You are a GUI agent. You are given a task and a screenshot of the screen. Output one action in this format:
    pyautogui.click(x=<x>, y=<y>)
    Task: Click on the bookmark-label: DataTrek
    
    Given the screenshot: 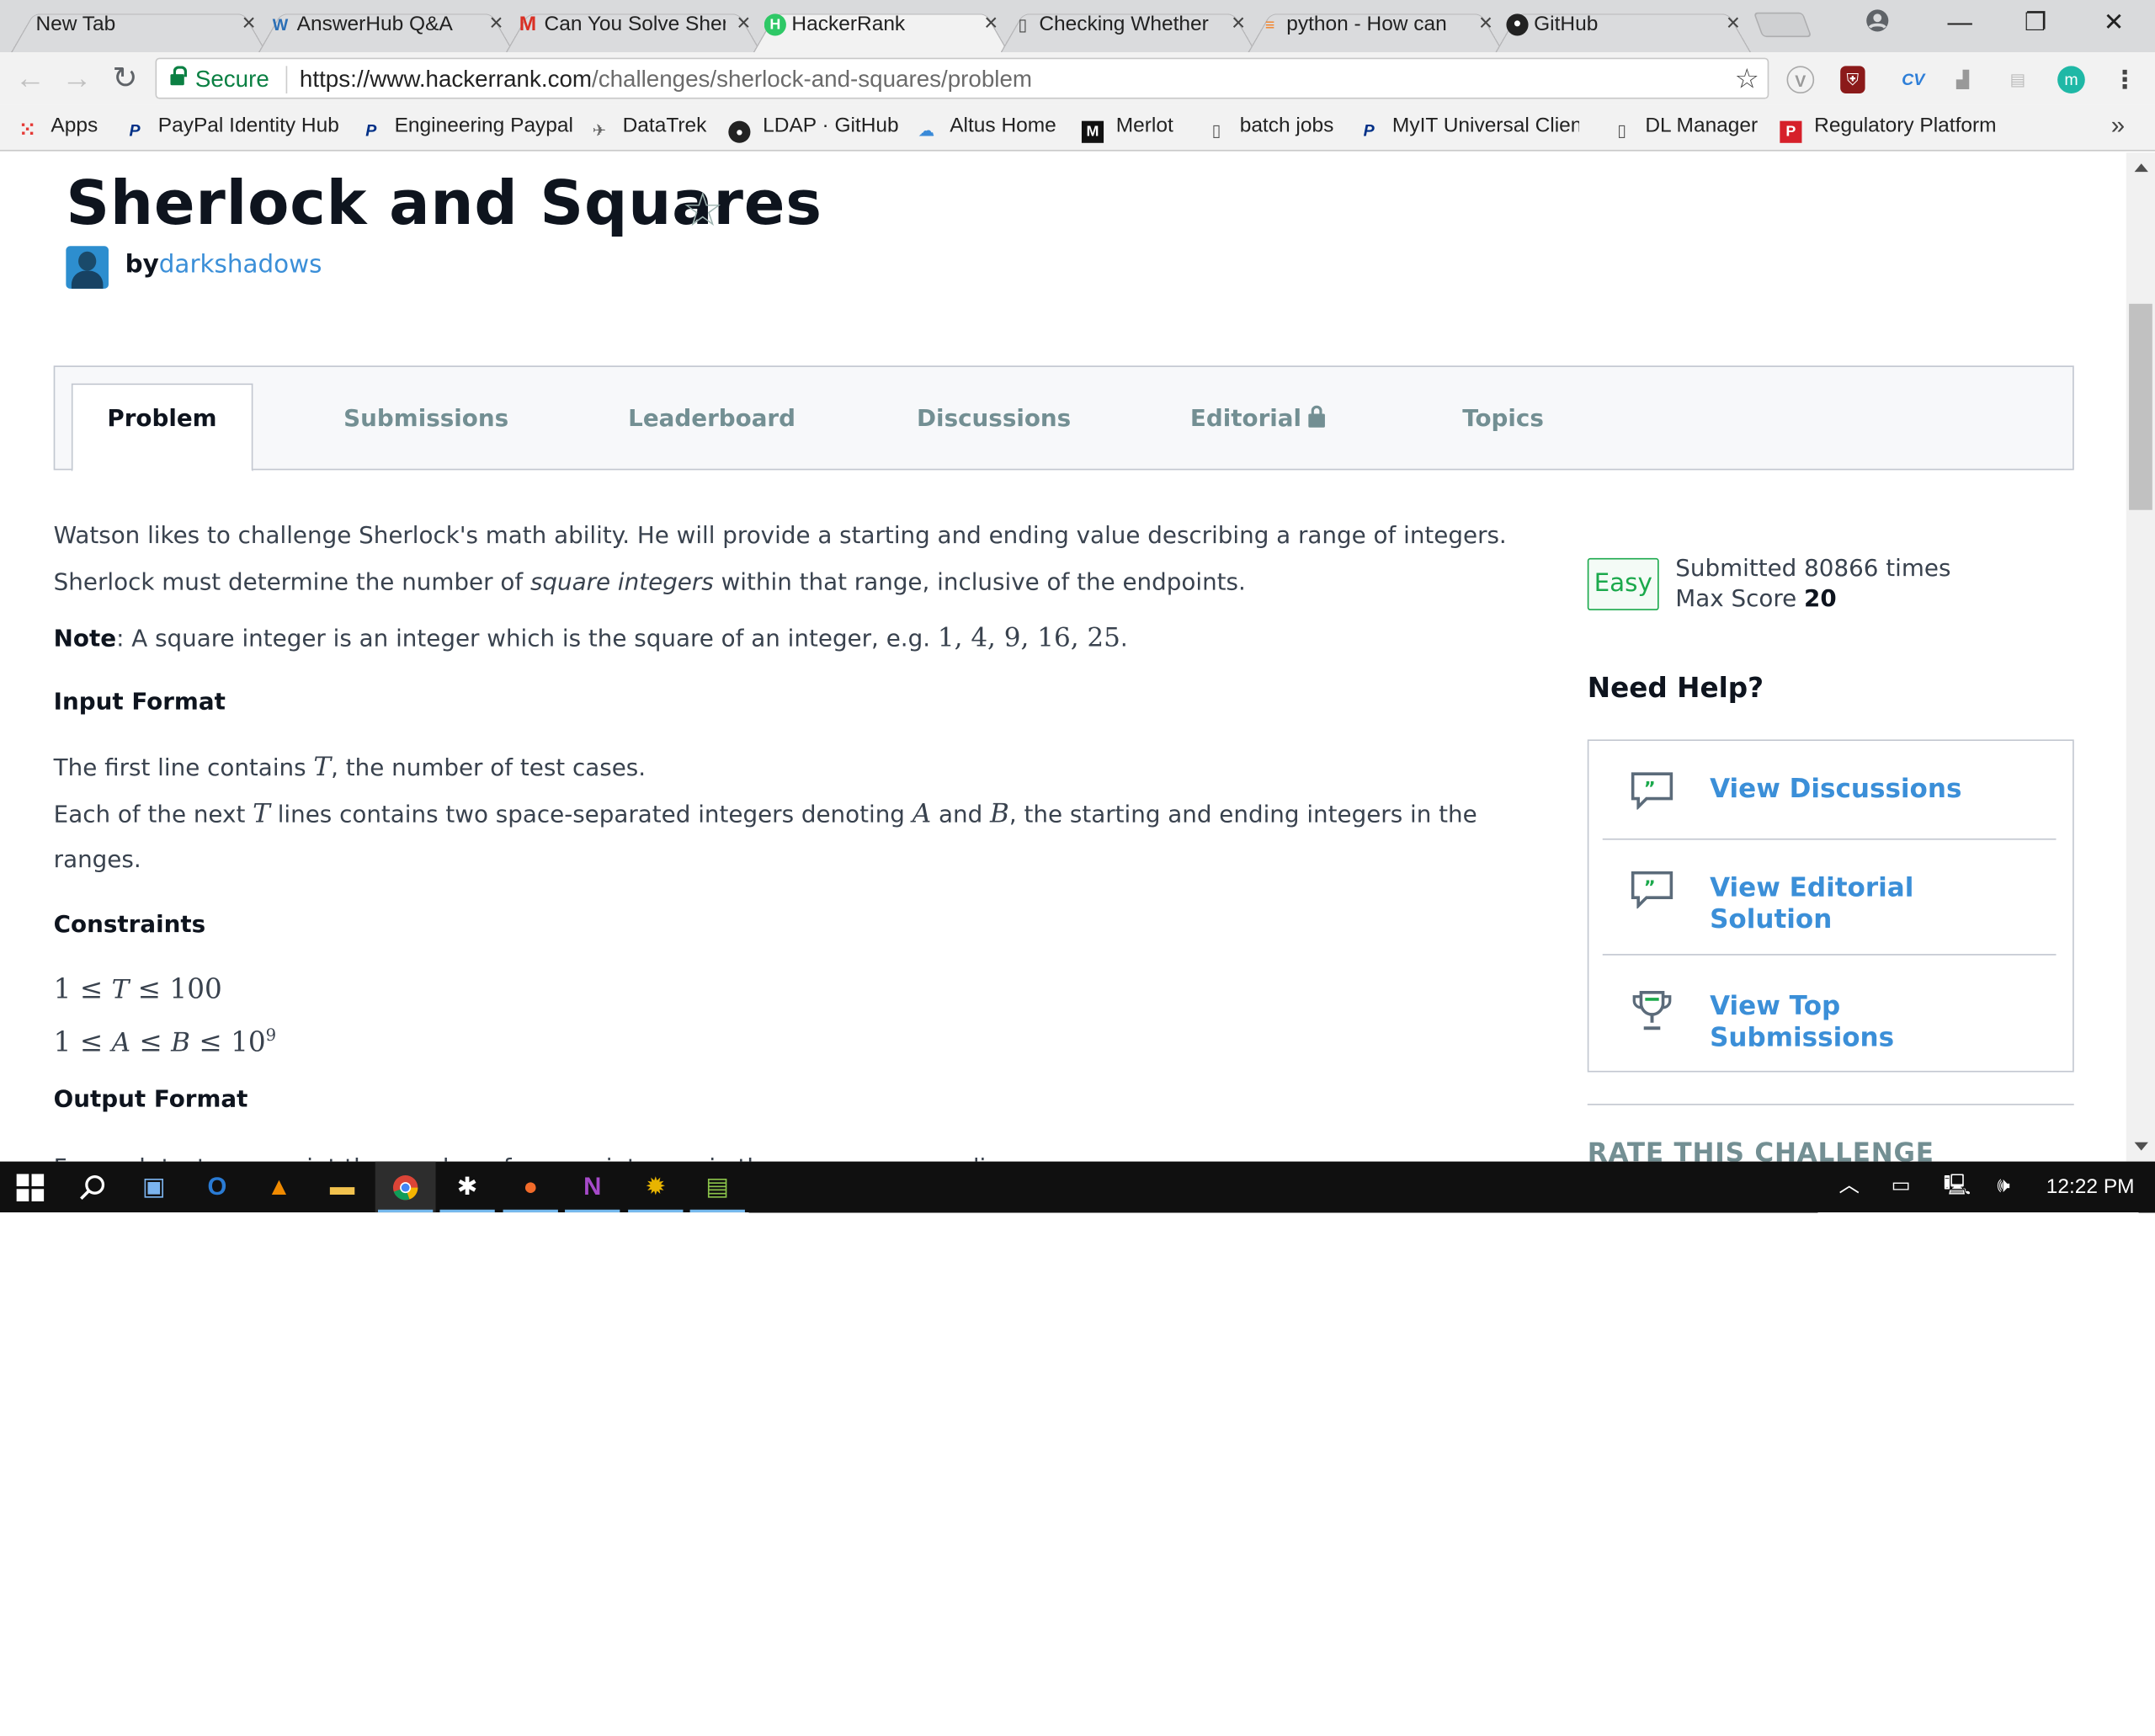 What is the action you would take?
    pyautogui.click(x=664, y=126)
    